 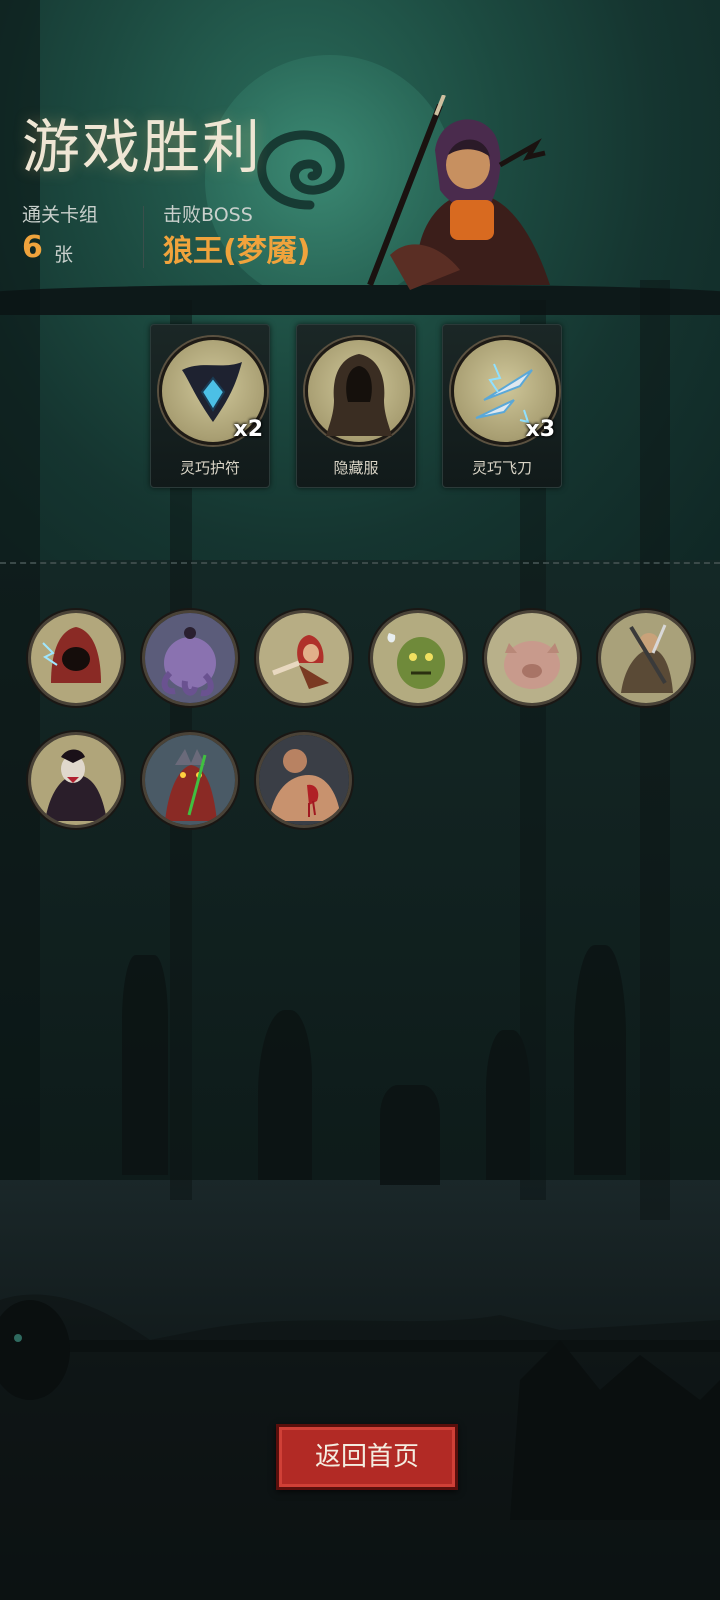 What do you see at coordinates (190, 658) in the screenshot?
I see `tentacle-beast-portrait` at bounding box center [190, 658].